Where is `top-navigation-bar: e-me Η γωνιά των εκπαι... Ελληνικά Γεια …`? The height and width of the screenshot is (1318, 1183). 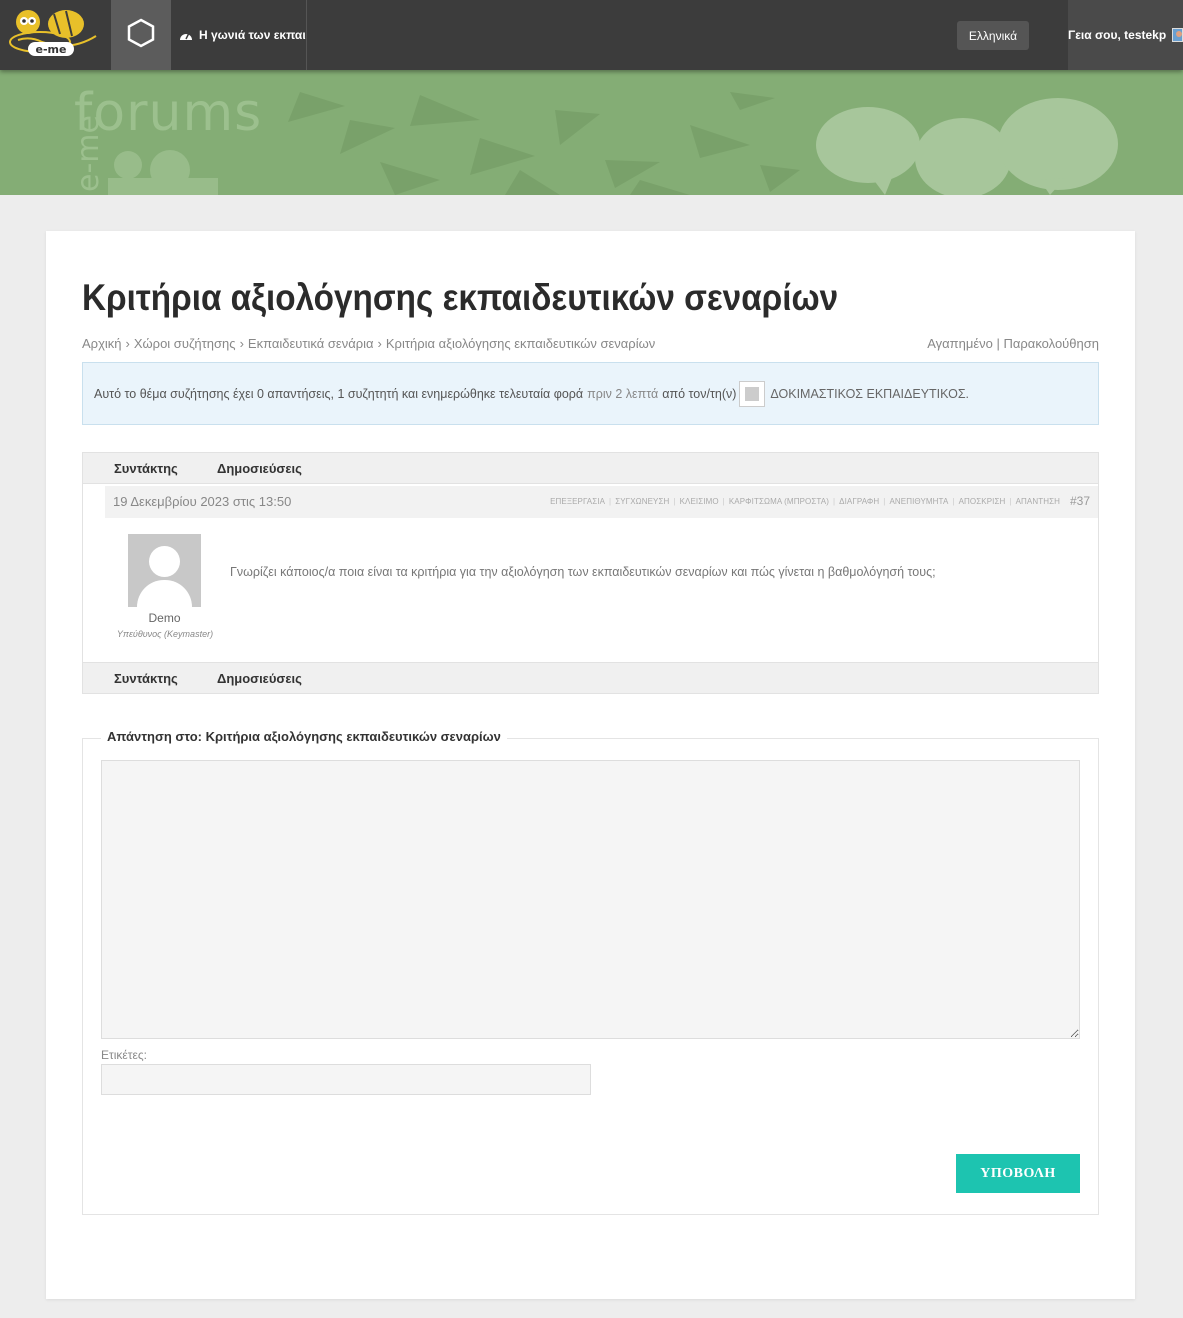
top-navigation-bar: e-me Η γωνιά των εκπαι... Ελληνικά Γεια … is located at coordinates (591, 35).